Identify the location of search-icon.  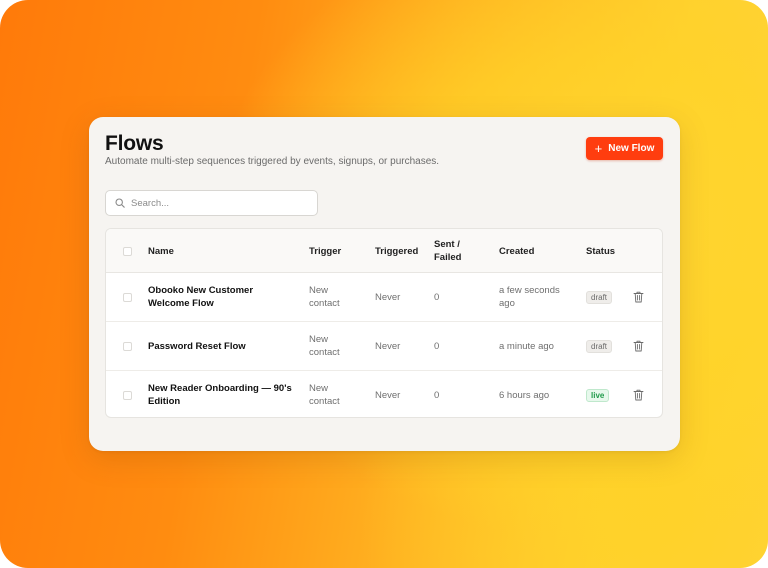
(120, 203).